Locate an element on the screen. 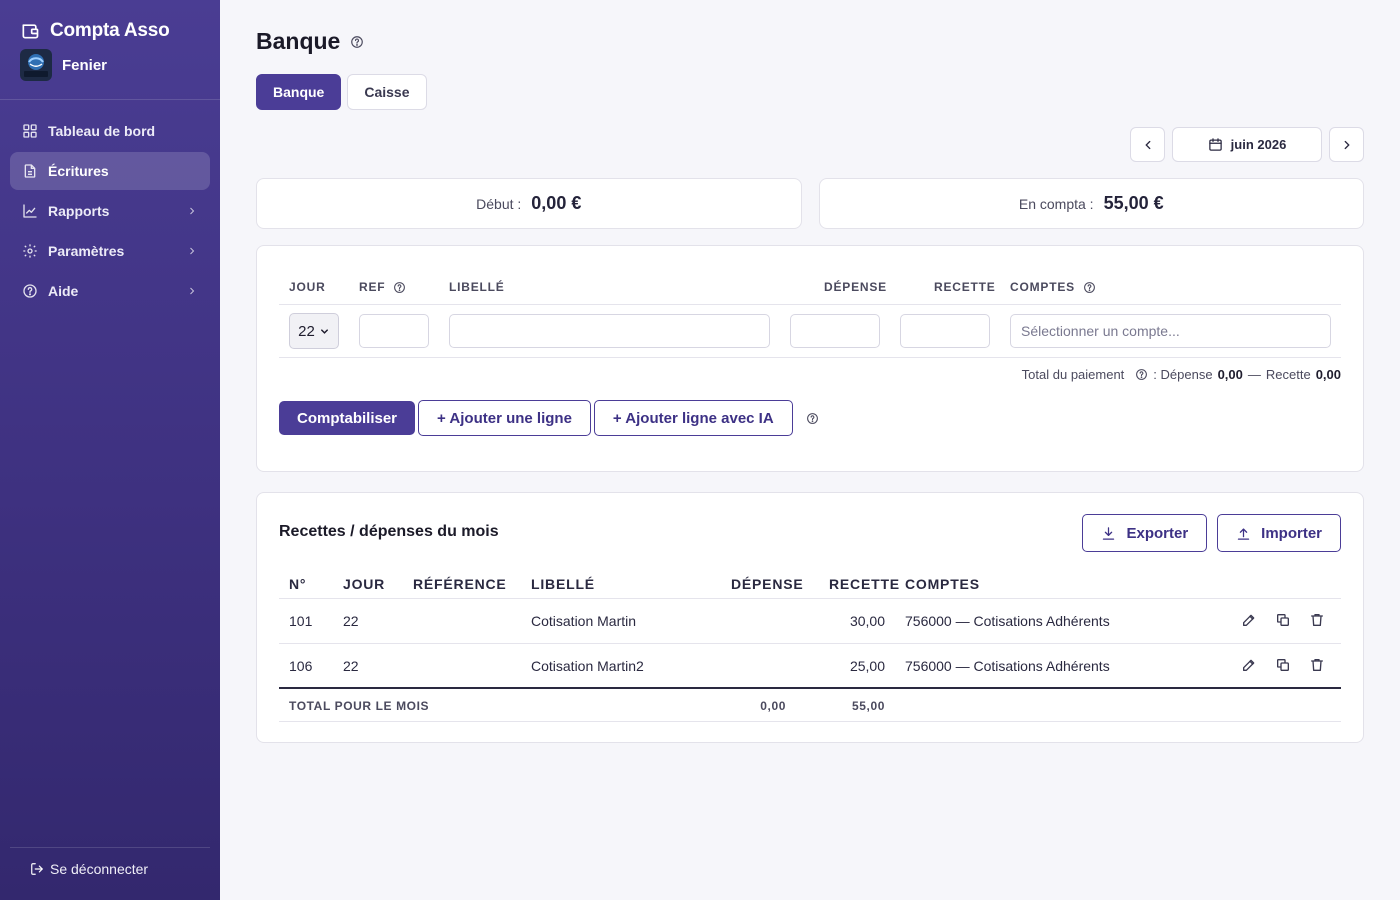  add-line-button: + Ajouter une ligne is located at coordinates (504, 418).